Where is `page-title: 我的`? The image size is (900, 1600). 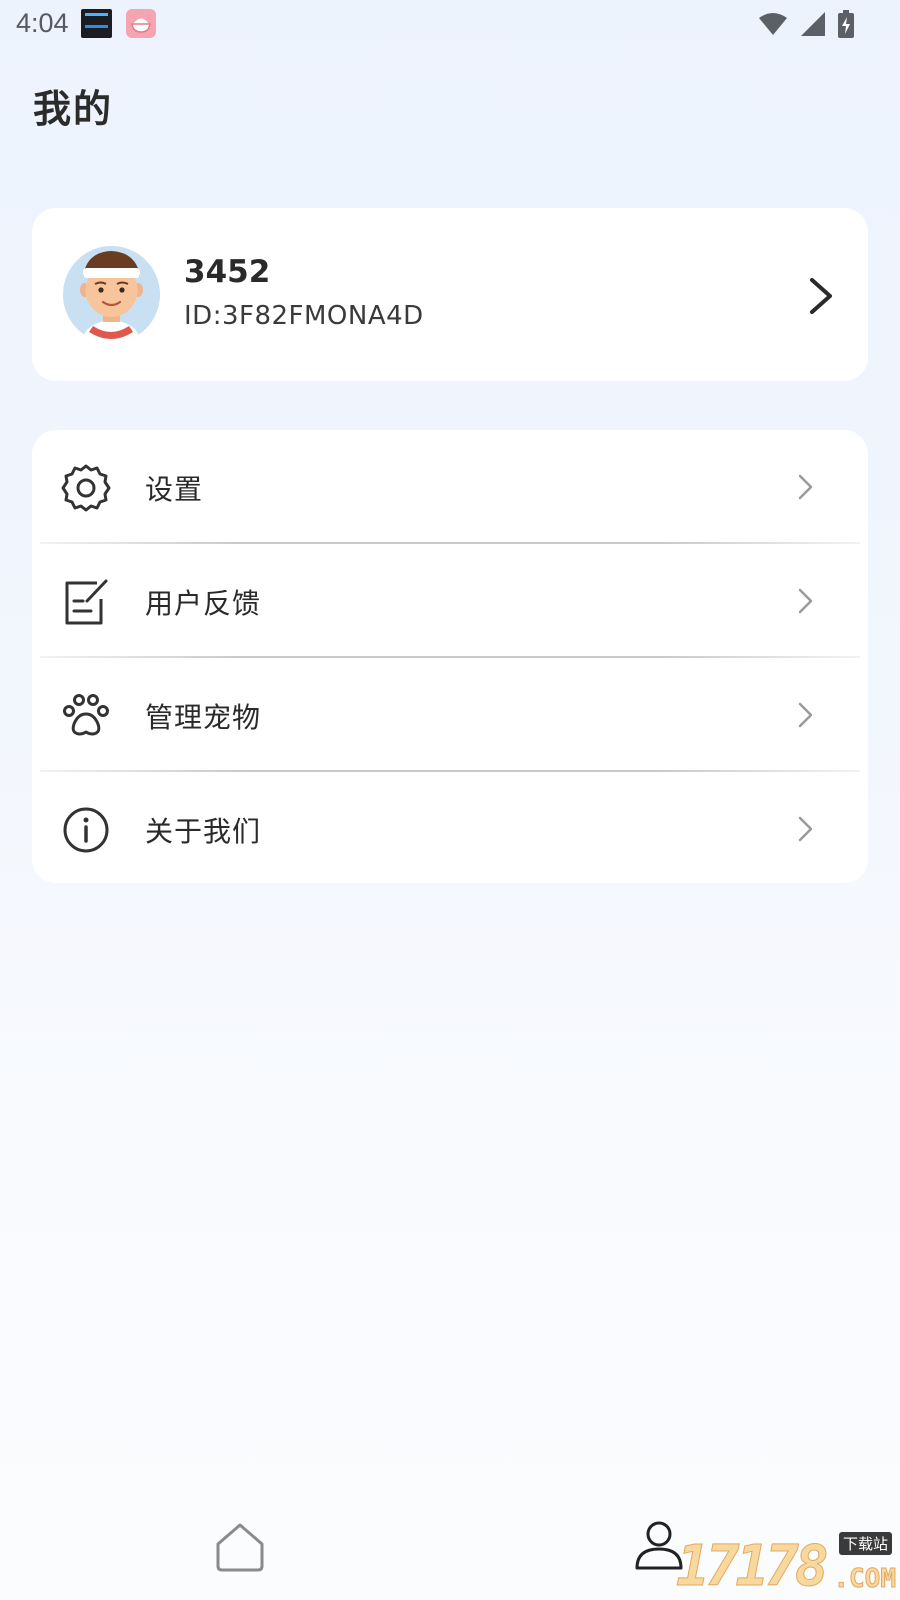 page-title: 我的 is located at coordinates (73, 109).